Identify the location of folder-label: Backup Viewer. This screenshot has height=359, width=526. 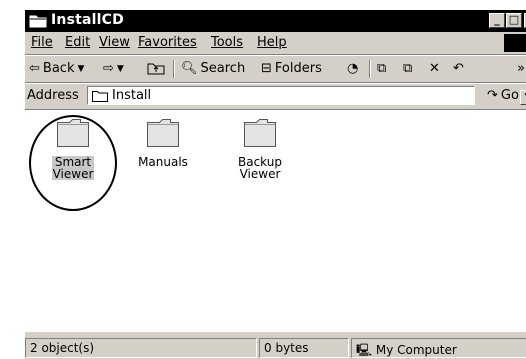
(260, 168).